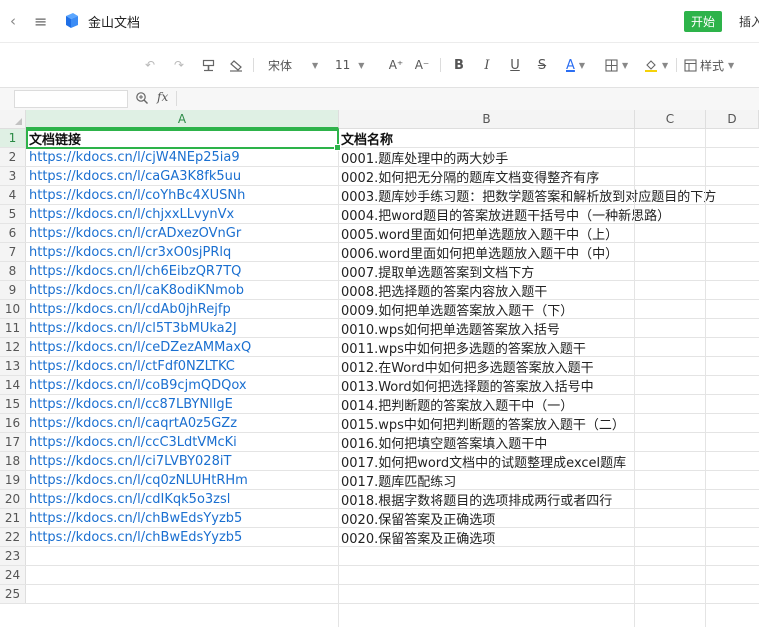 This screenshot has width=759, height=627. Describe the element at coordinates (13, 195) in the screenshot. I see `row-number: 4` at that location.